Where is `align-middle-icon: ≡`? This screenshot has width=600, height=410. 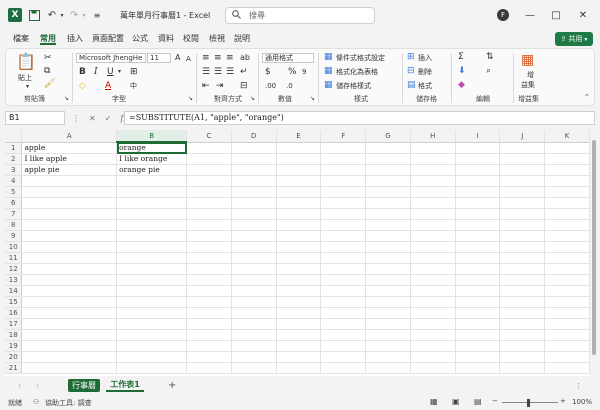
align-middle-icon: ≡ is located at coordinates (218, 58).